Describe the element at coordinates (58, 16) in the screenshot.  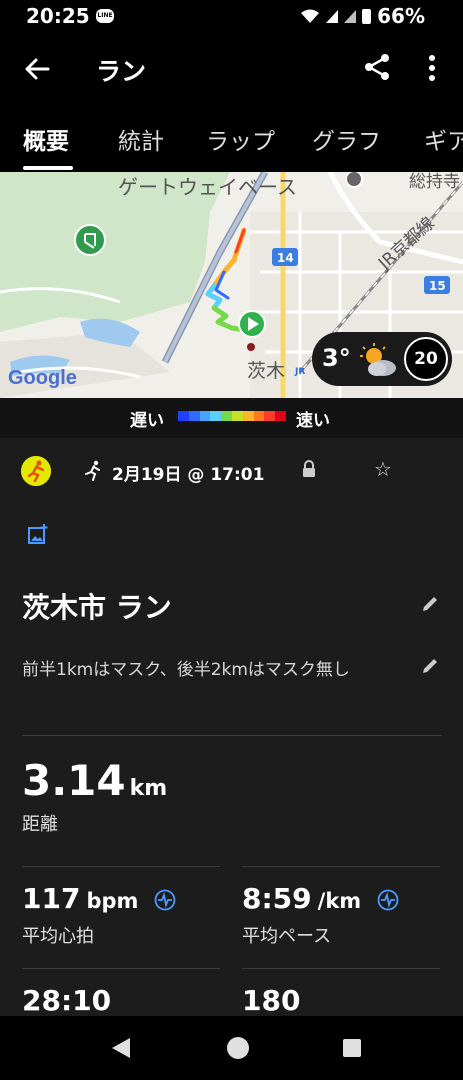
I see `status-time: 20:25` at that location.